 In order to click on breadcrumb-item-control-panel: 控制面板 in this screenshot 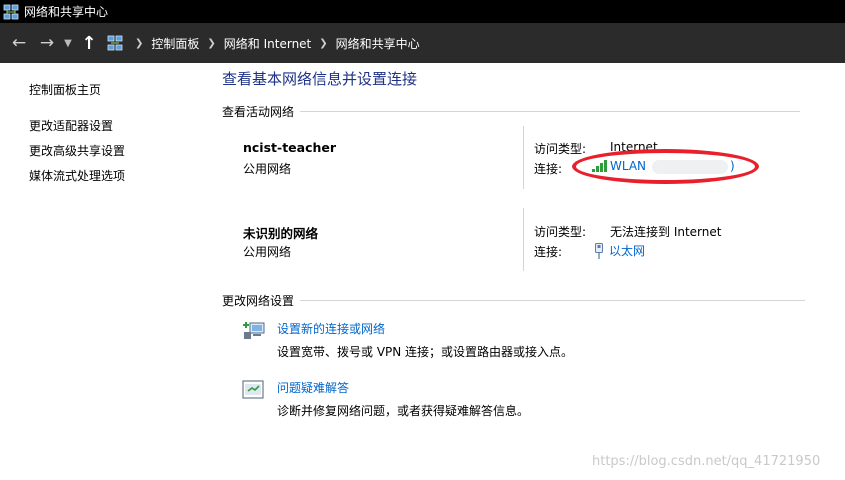, I will do `click(175, 43)`.